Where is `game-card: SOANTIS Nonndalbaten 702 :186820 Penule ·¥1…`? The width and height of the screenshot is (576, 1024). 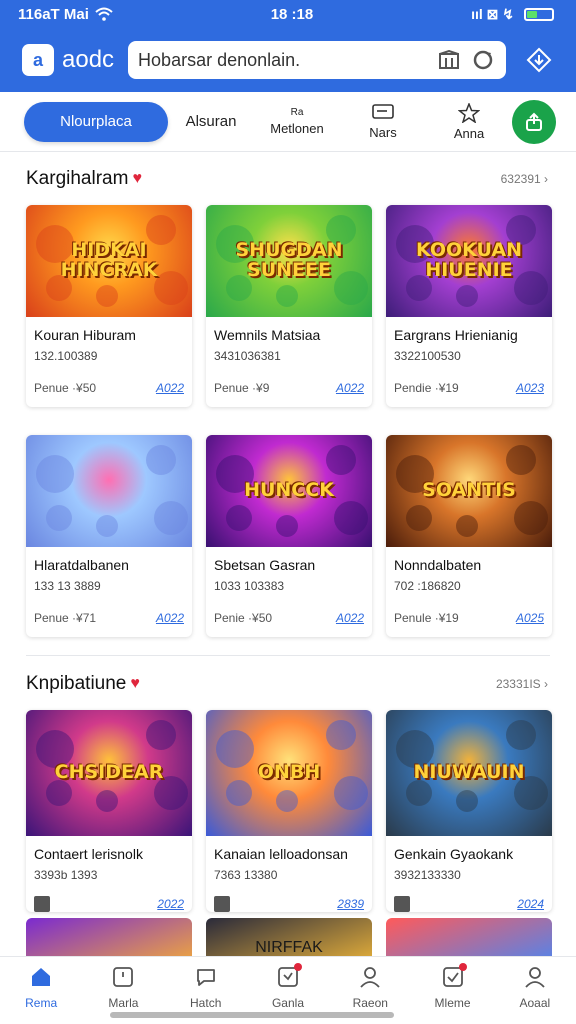 game-card: SOANTIS Nonndalbaten 702 :186820 Penule ·¥1… is located at coordinates (469, 536).